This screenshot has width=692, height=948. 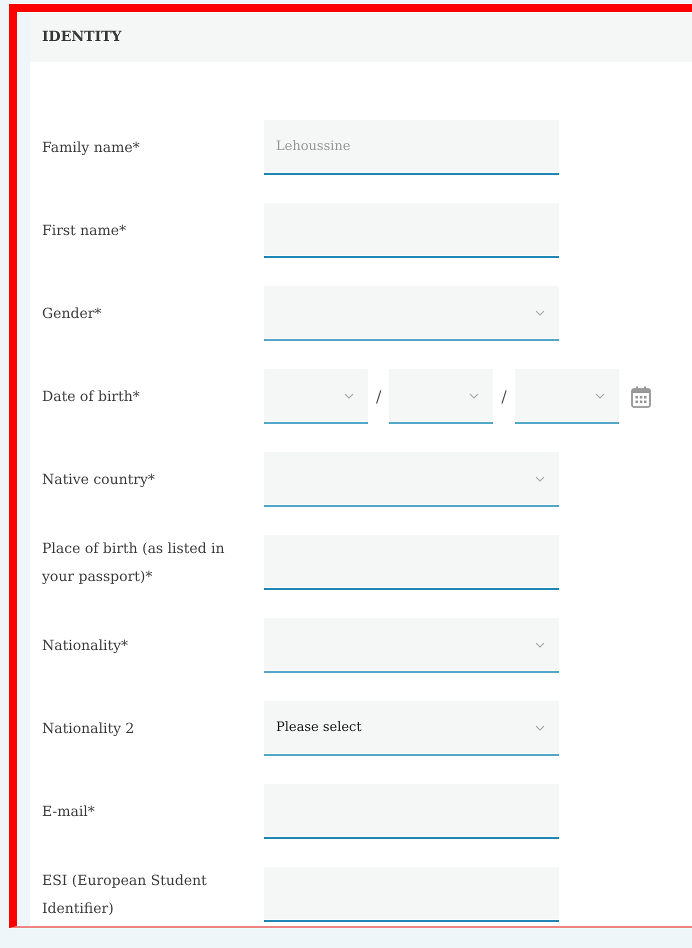 What do you see at coordinates (640, 397) in the screenshot?
I see `calendar-icon` at bounding box center [640, 397].